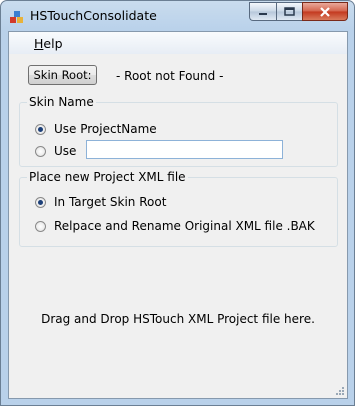 The image size is (355, 406). Describe the element at coordinates (48, 43) in the screenshot. I see `menu-help: Help` at that location.